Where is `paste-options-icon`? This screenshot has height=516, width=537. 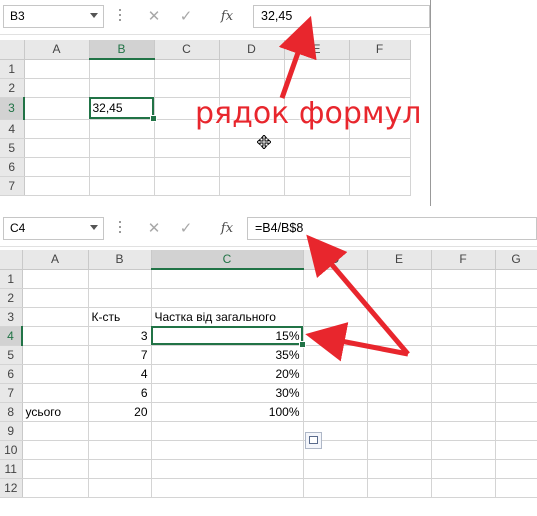
paste-options-icon is located at coordinates (313, 440).